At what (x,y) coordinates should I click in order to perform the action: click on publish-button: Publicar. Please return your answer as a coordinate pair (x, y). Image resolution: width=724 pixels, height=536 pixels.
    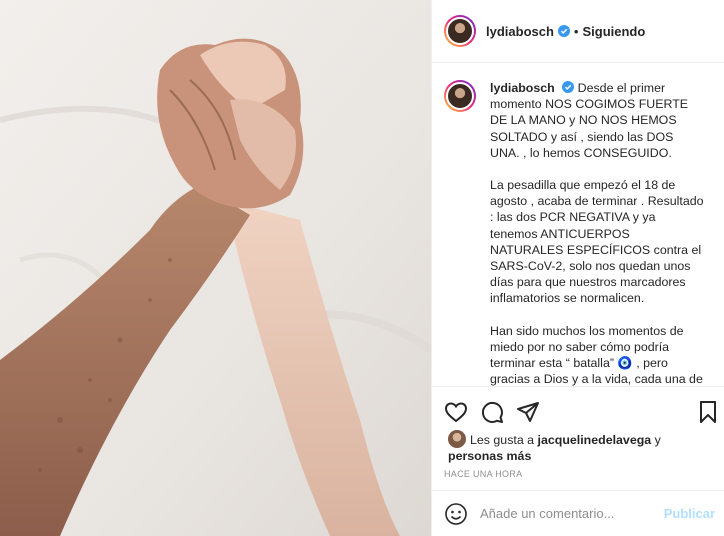
    Looking at the image, I should click on (689, 513).